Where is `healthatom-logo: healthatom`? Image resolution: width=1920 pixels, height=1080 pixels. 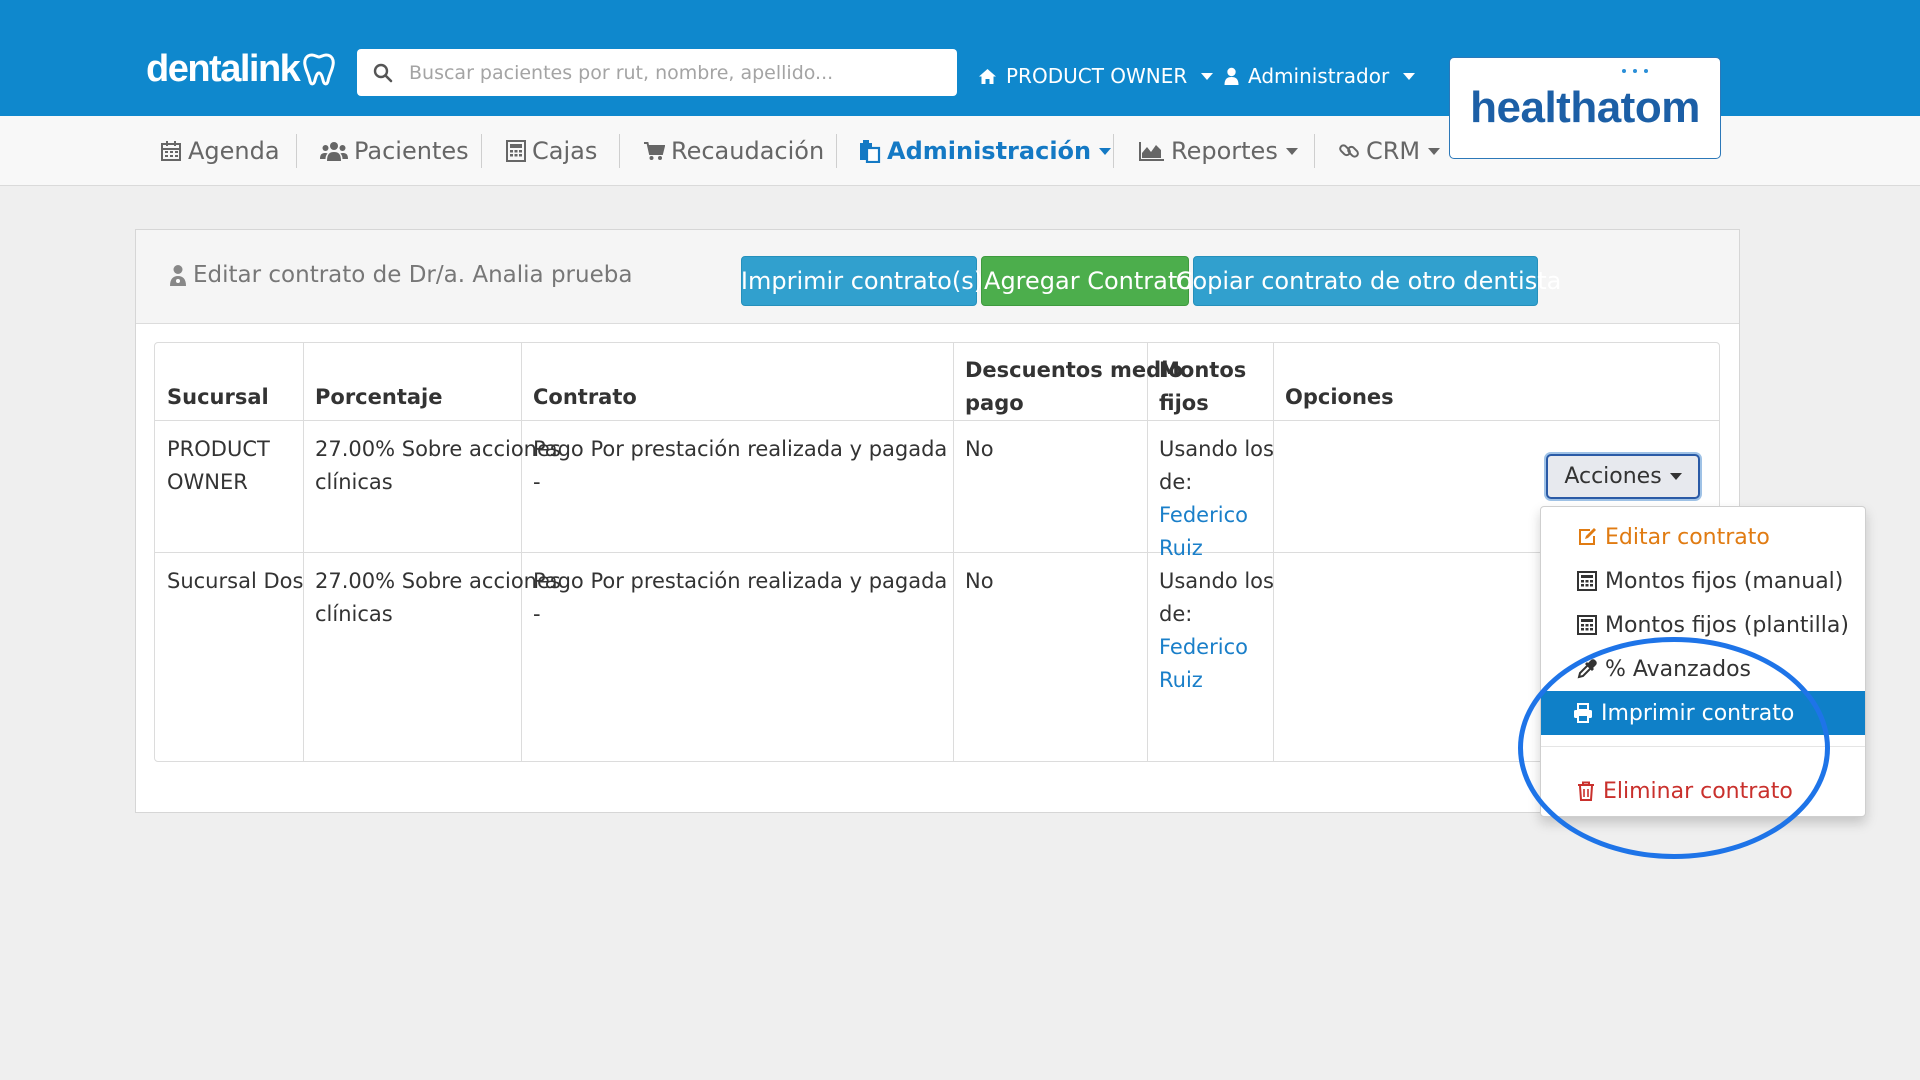 healthatom-logo: healthatom is located at coordinates (1585, 108).